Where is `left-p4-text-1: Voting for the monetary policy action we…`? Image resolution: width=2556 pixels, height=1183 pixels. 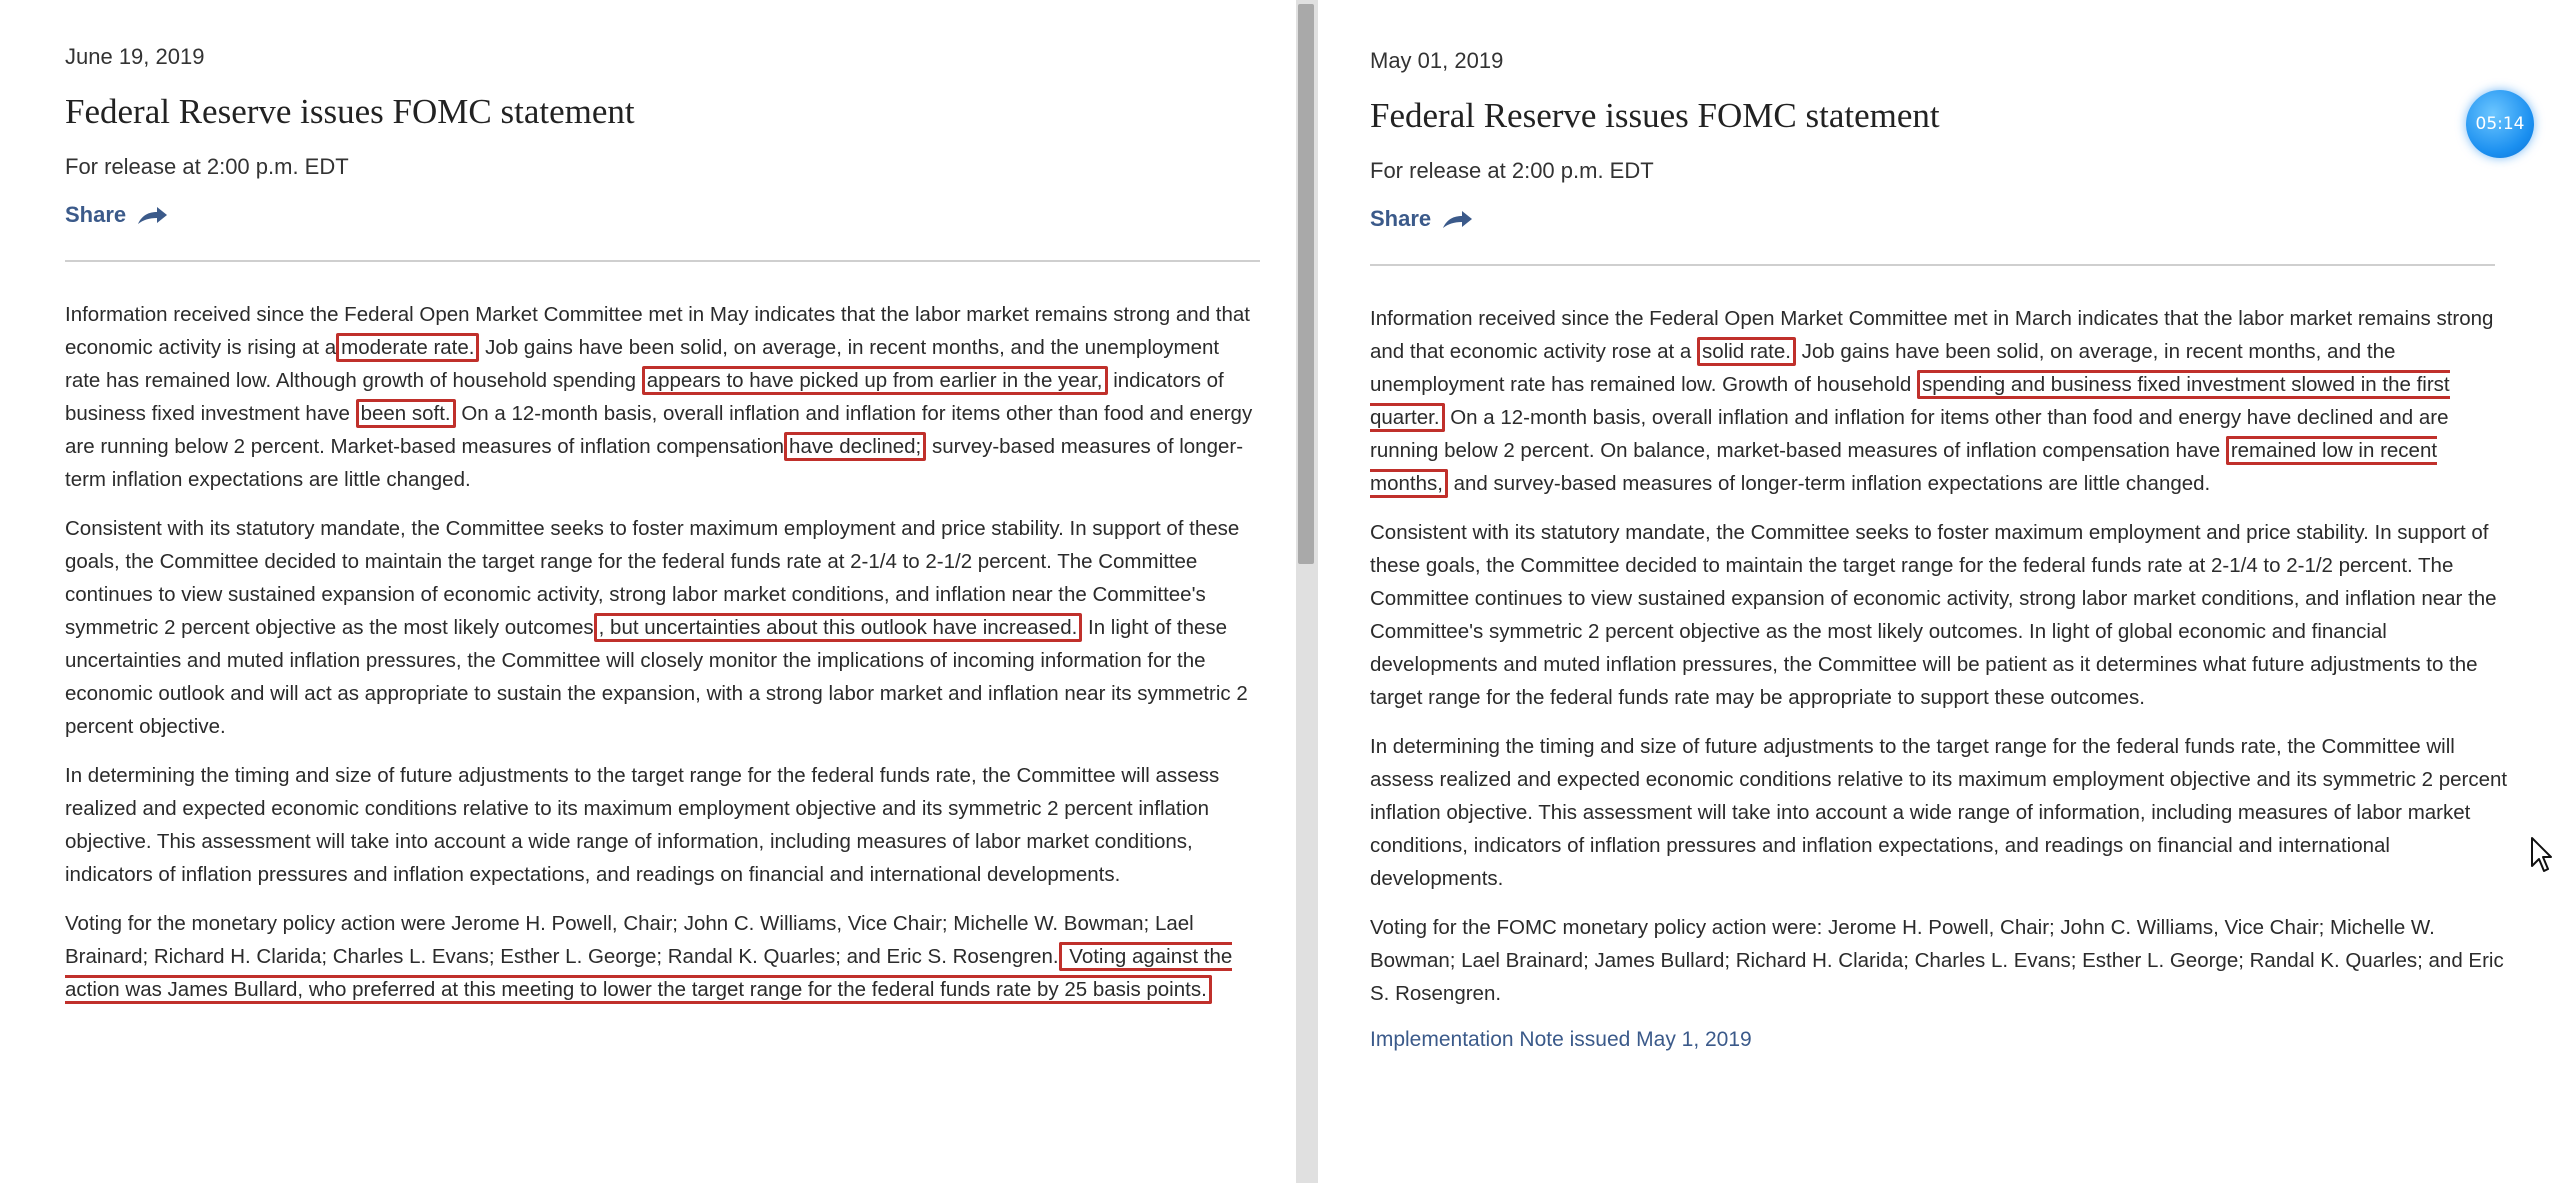 left-p4-text-1: Voting for the monetary policy action we… is located at coordinates (629, 940).